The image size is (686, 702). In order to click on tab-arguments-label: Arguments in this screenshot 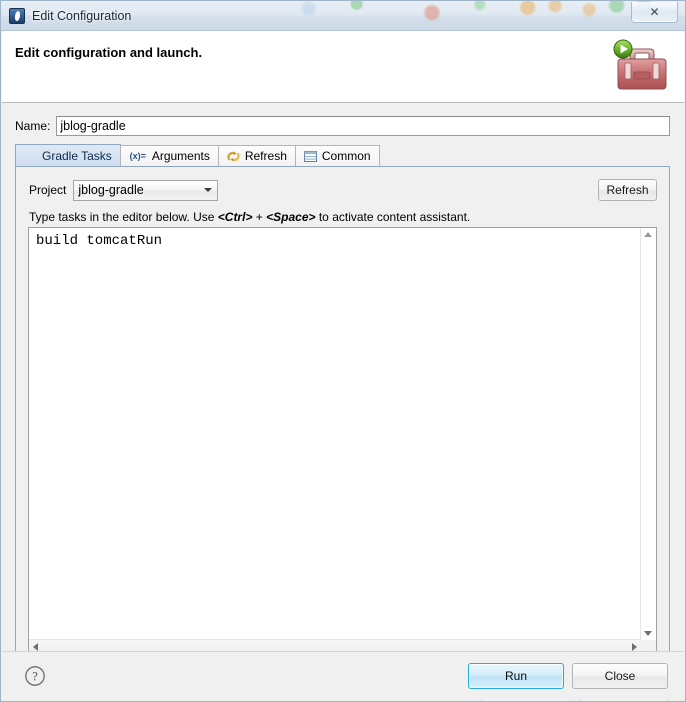, I will do `click(180, 156)`.